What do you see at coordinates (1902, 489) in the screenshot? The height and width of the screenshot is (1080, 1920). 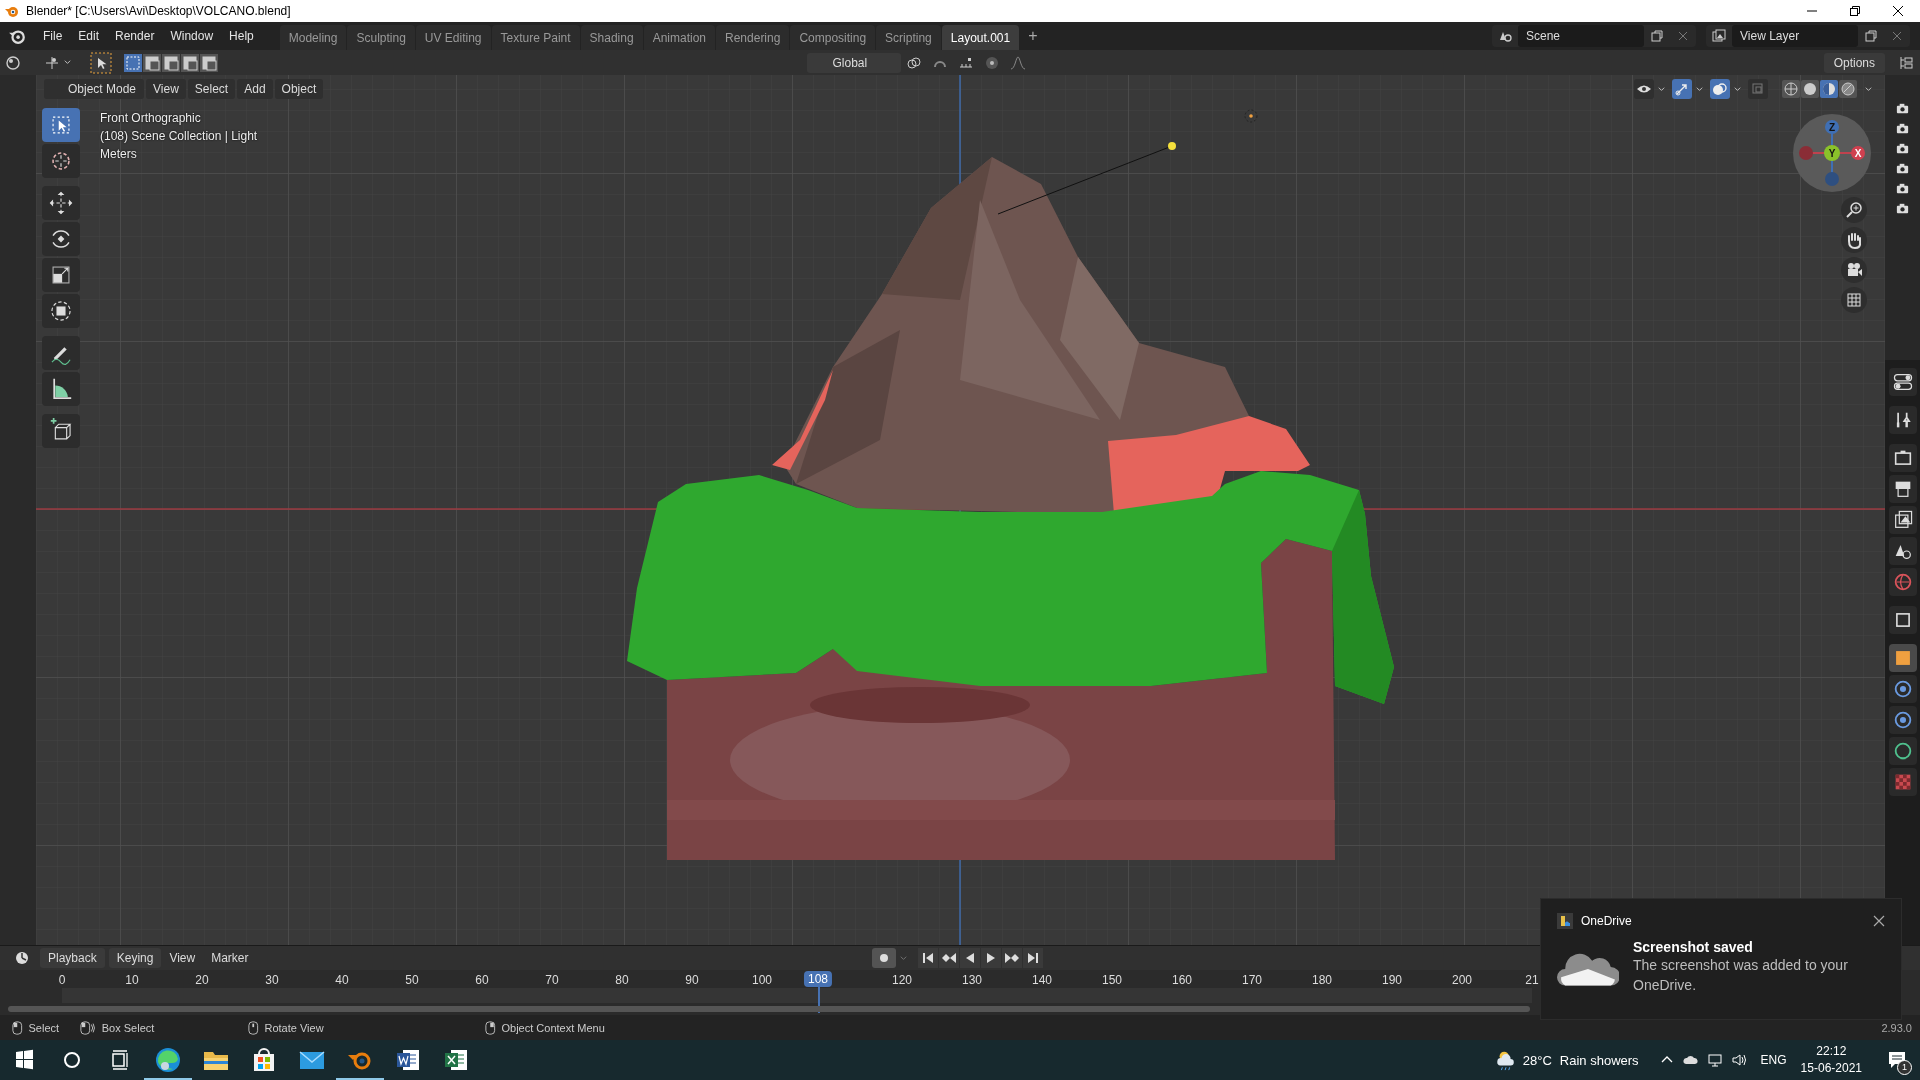 I see `properties-output-tab` at bounding box center [1902, 489].